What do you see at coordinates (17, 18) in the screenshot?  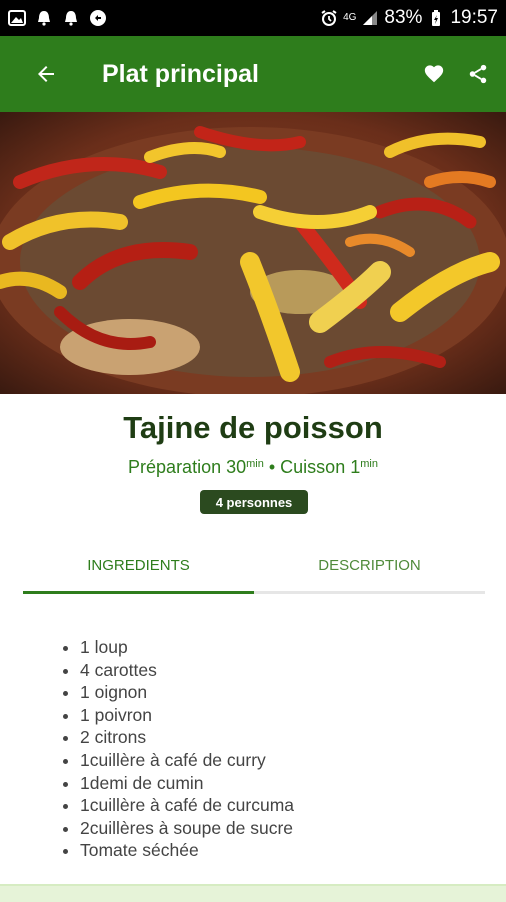 I see `gallery-notification-icon` at bounding box center [17, 18].